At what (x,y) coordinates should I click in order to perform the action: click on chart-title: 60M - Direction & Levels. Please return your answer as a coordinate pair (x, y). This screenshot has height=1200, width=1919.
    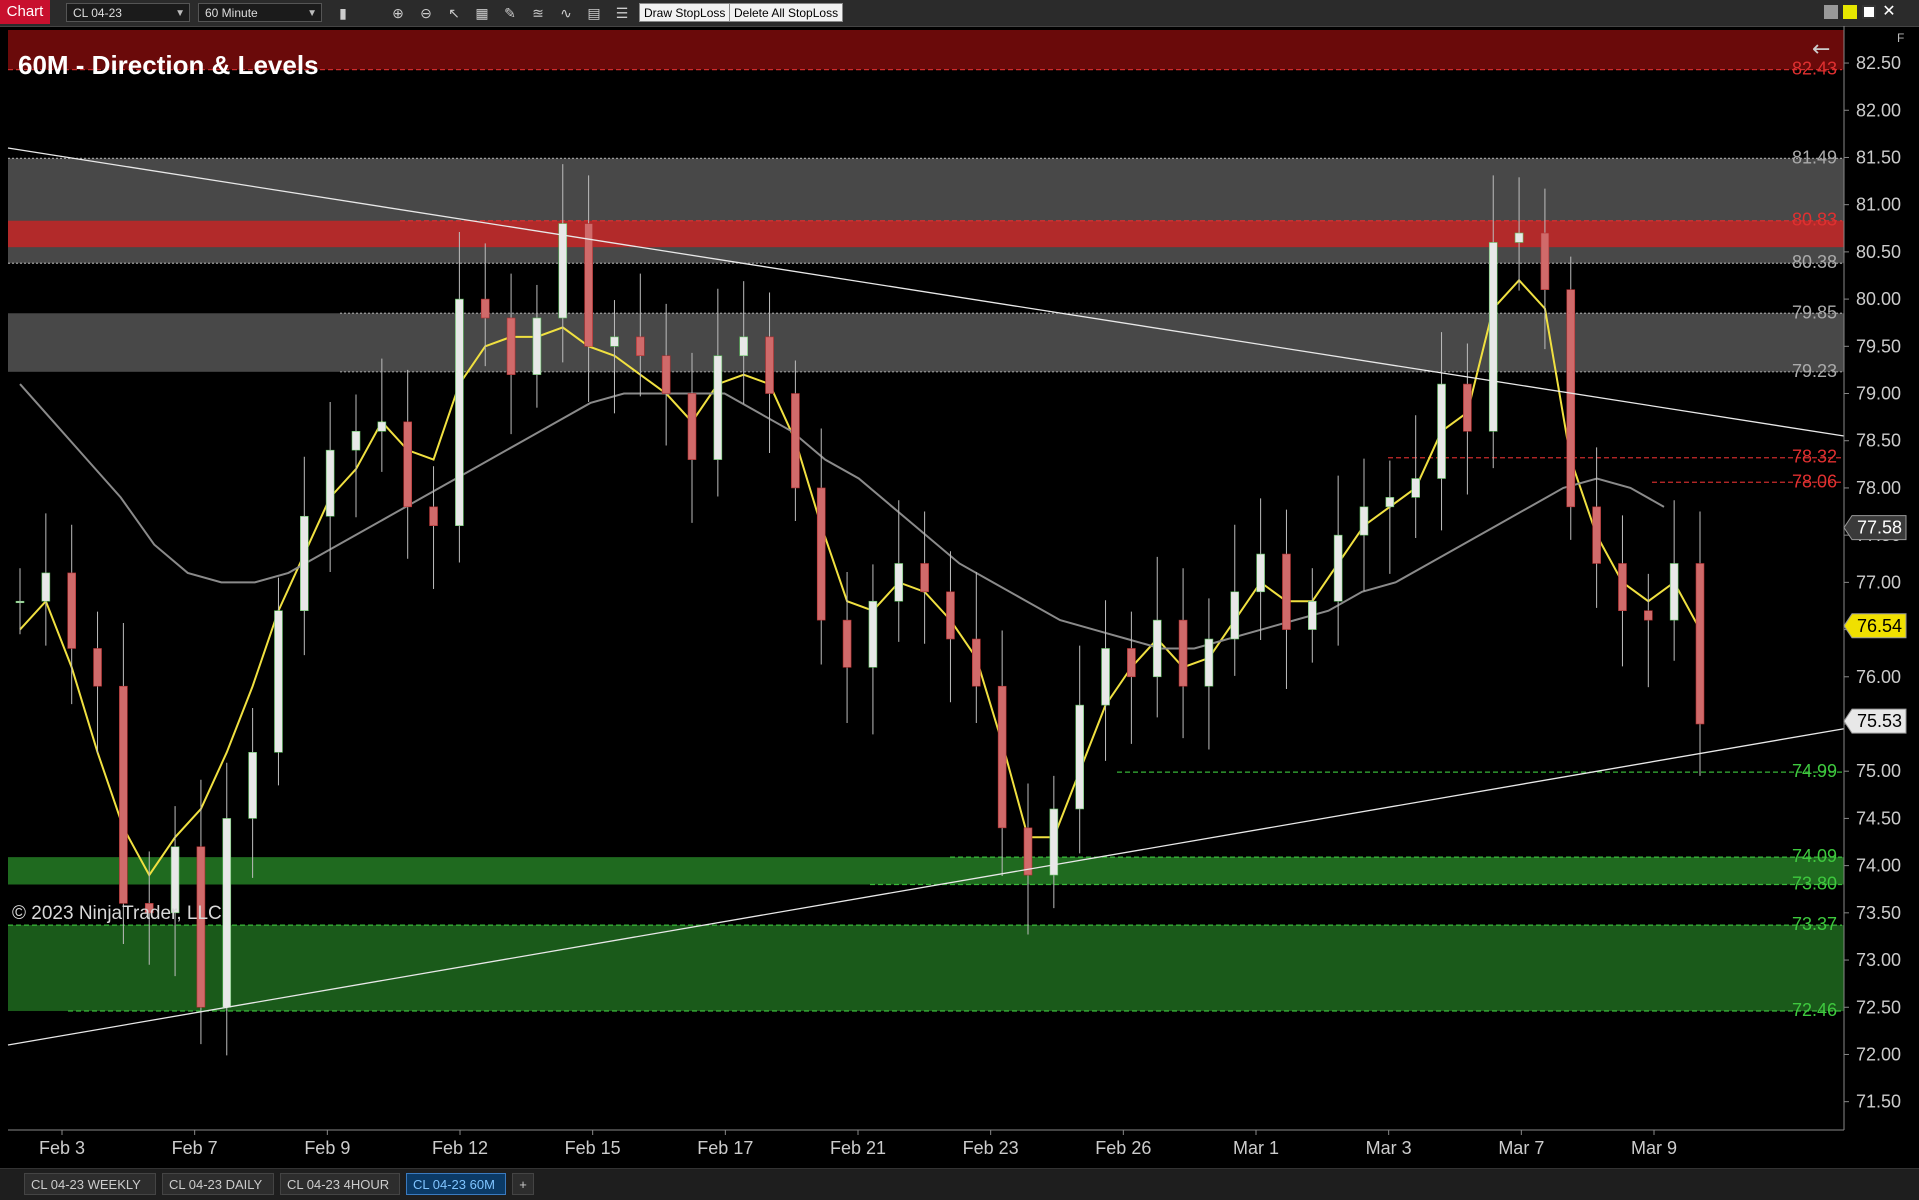
    Looking at the image, I should click on (168, 65).